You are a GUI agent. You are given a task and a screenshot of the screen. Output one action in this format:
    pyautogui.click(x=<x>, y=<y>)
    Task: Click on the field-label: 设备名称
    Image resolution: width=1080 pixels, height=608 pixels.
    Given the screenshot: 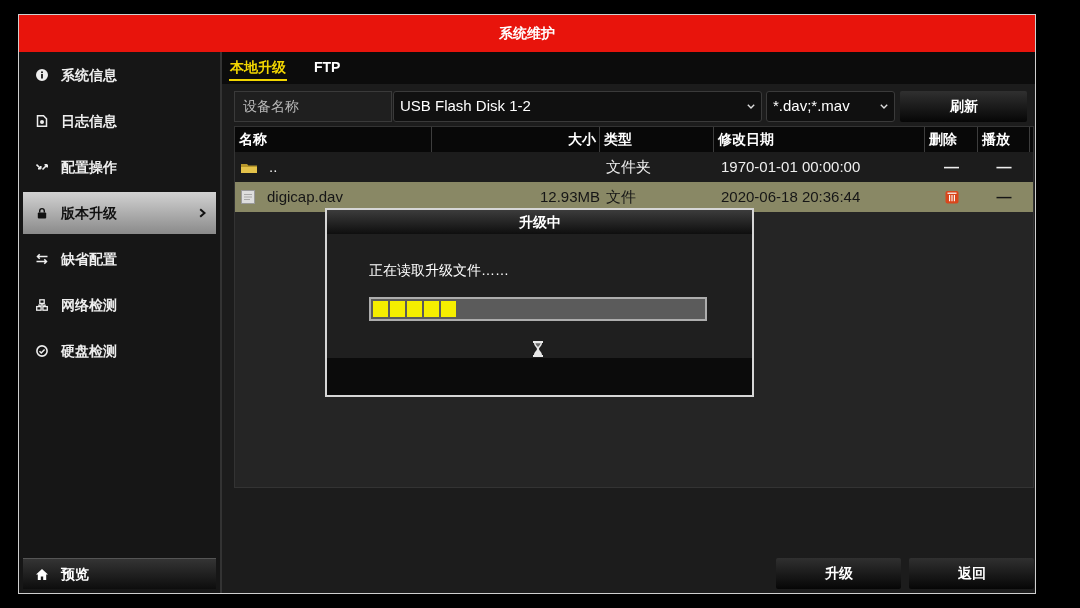 What is the action you would take?
    pyautogui.click(x=313, y=106)
    